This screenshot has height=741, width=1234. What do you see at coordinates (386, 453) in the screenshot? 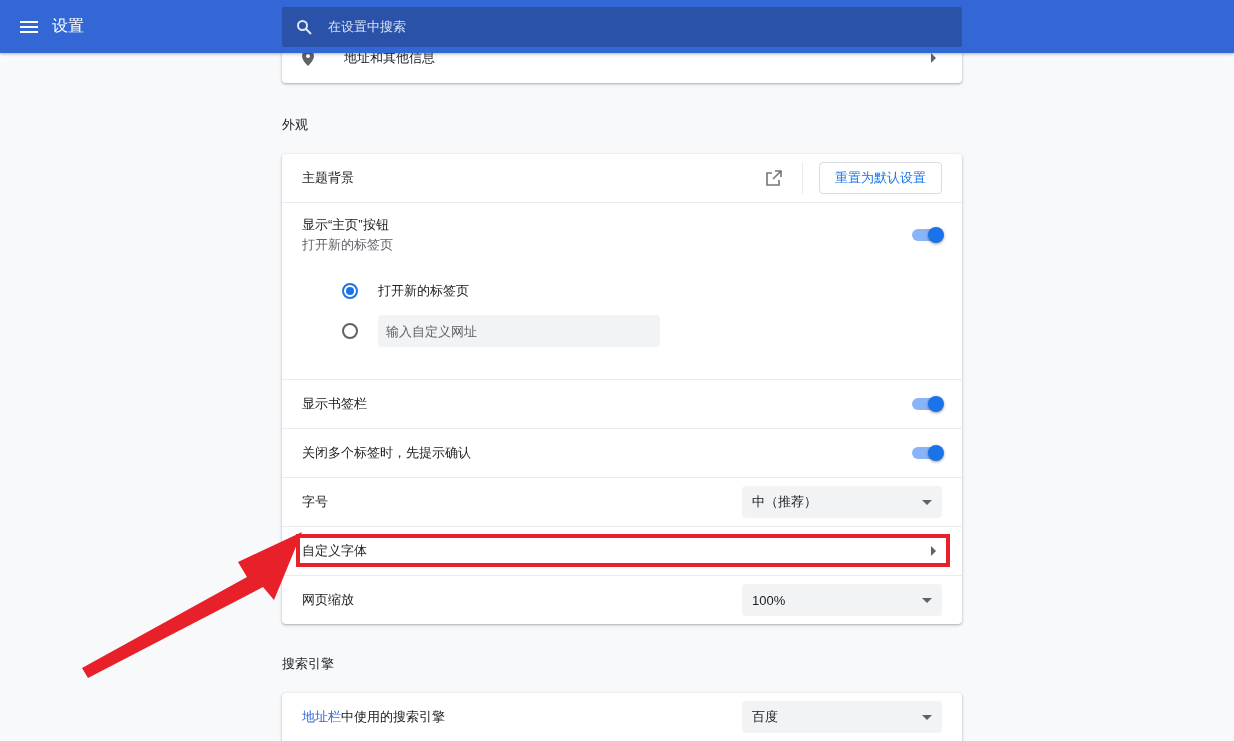
I see `setting-label: 关闭多个标签时，先提示确认` at bounding box center [386, 453].